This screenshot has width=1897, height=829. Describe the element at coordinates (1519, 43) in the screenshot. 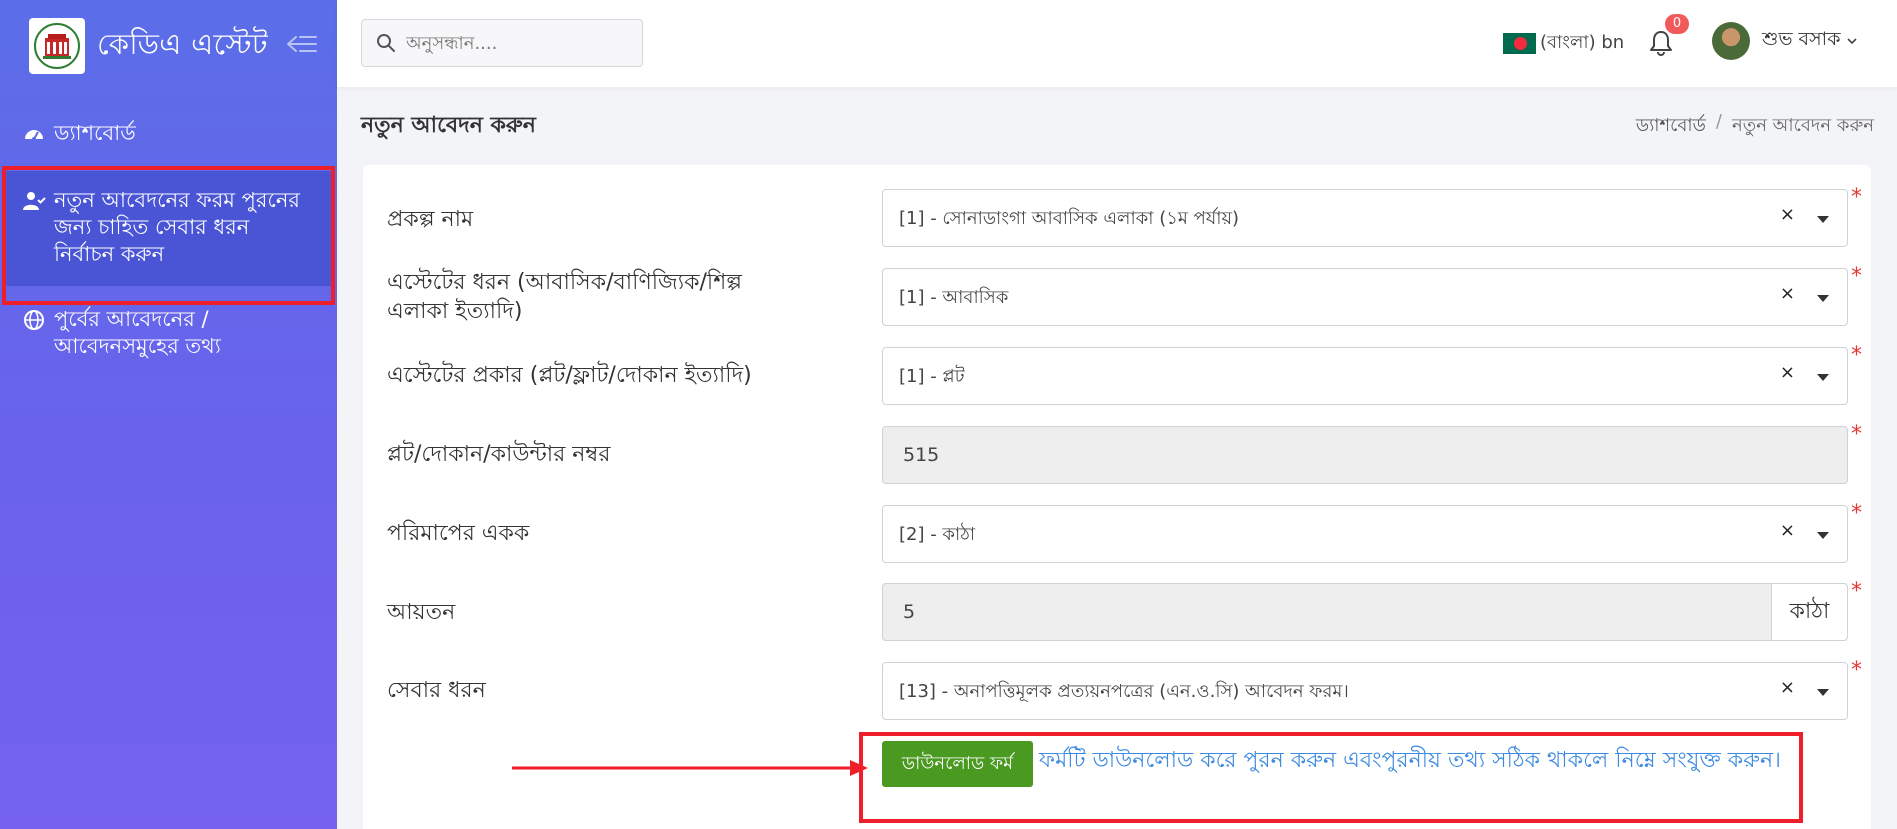

I see `bangladesh-flag-icon` at that location.